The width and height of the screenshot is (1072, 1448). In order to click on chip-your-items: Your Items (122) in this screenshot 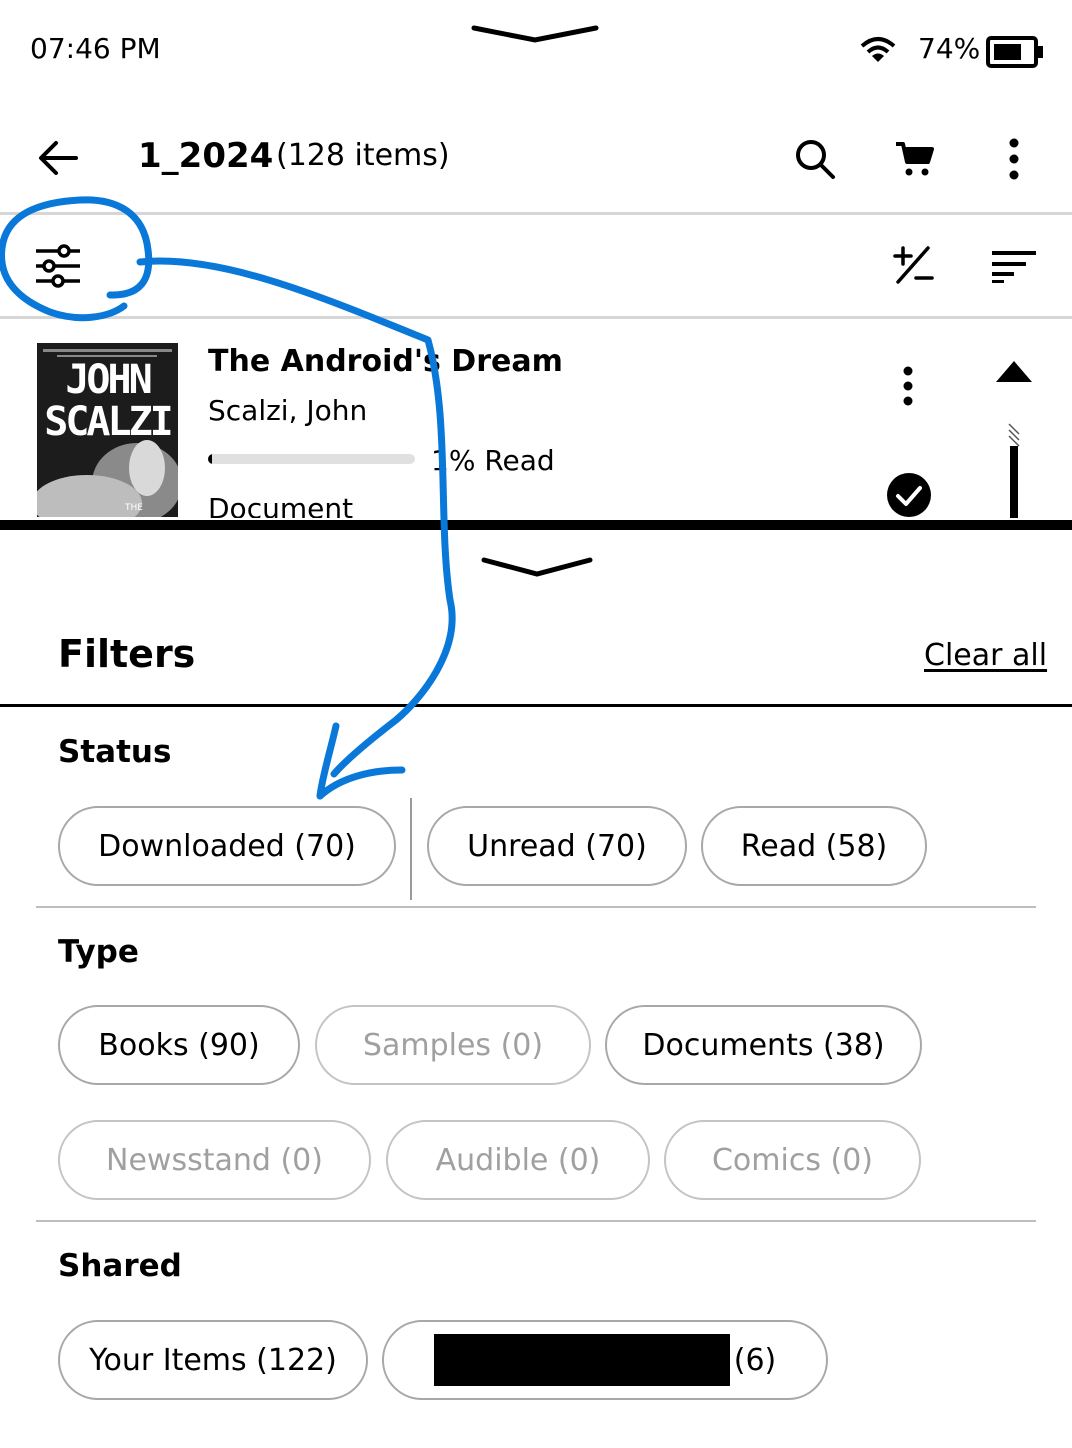, I will do `click(213, 1360)`.